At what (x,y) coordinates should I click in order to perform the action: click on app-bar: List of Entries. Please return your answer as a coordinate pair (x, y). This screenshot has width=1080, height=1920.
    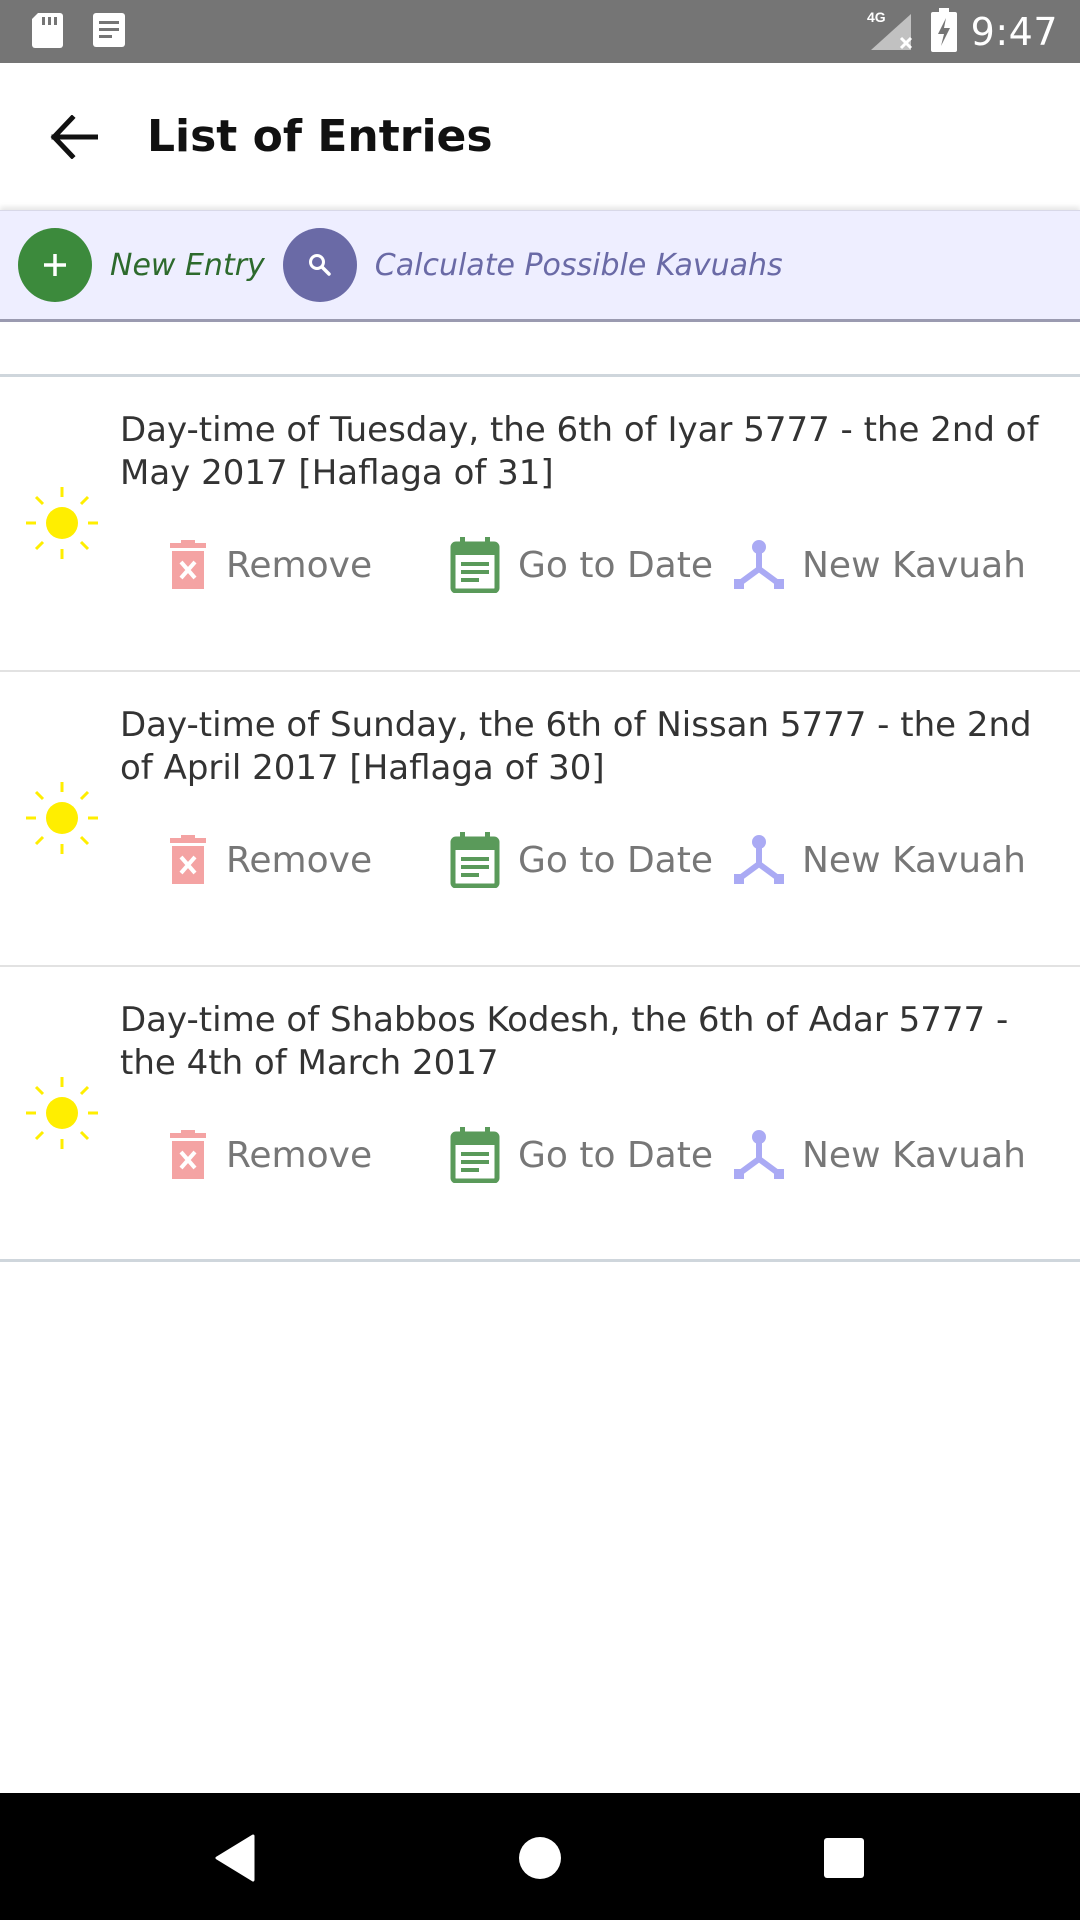
    Looking at the image, I should click on (540, 136).